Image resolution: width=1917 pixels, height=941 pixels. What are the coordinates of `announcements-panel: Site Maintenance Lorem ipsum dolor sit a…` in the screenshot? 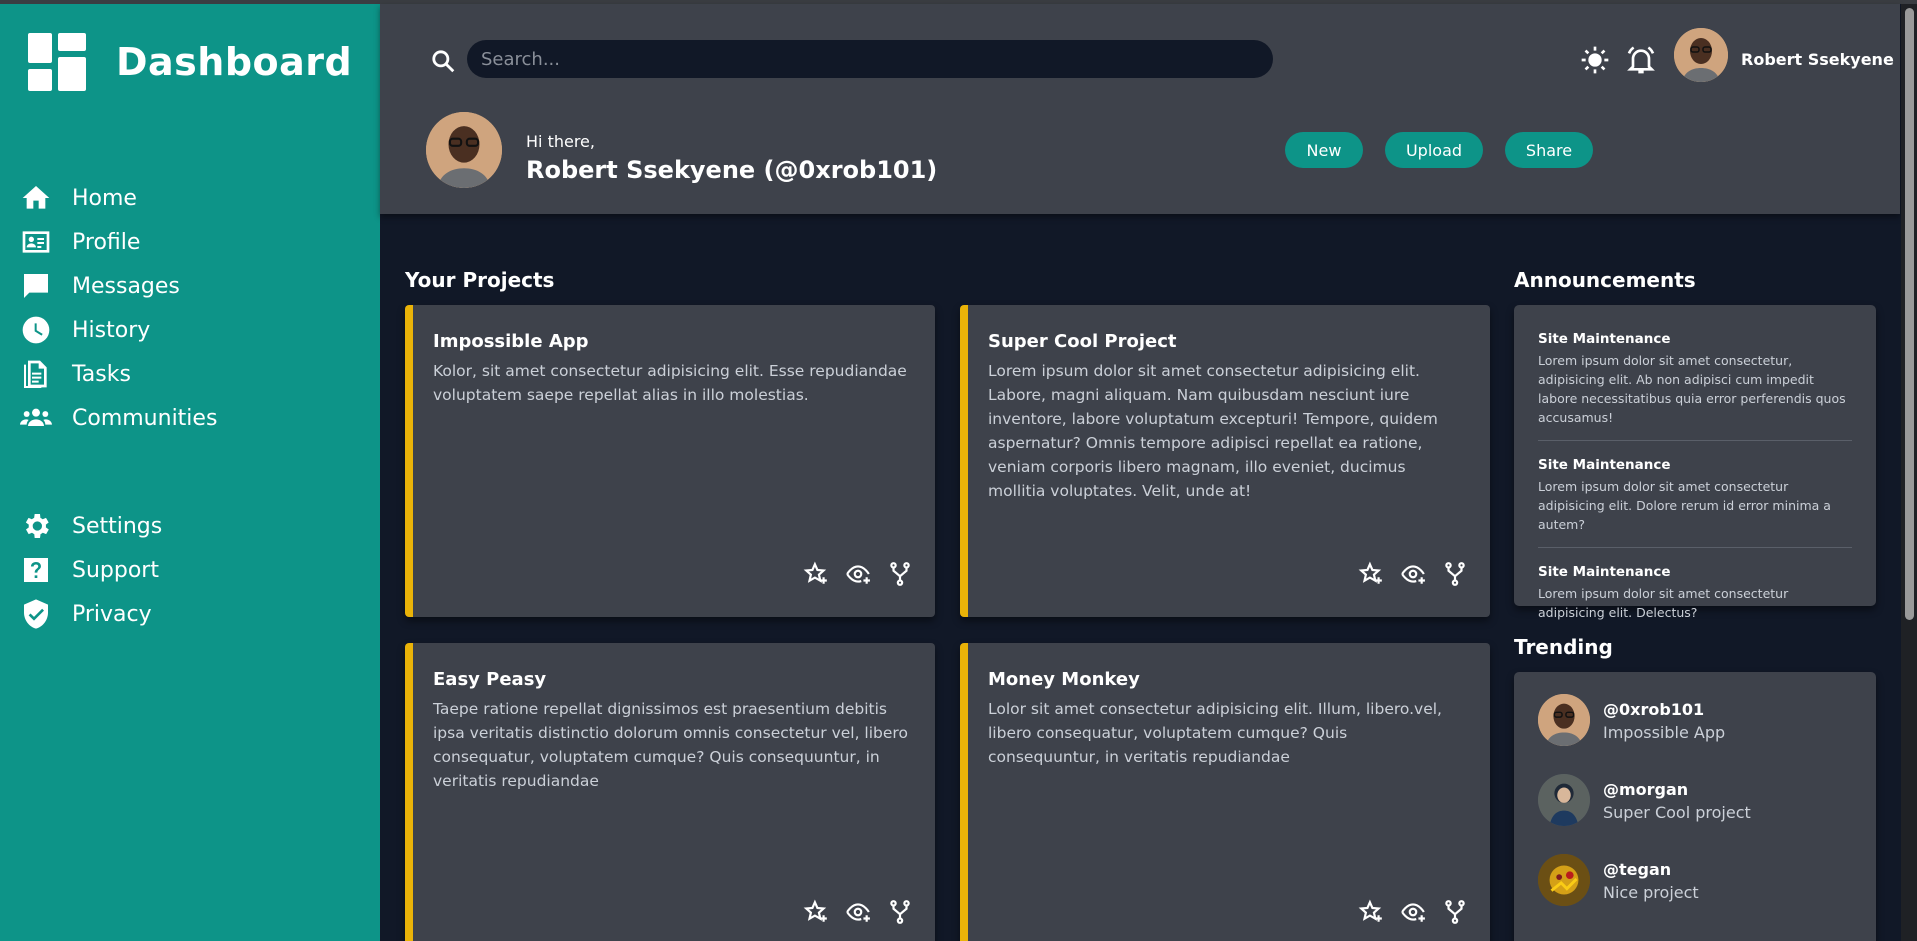 It's located at (1695, 462).